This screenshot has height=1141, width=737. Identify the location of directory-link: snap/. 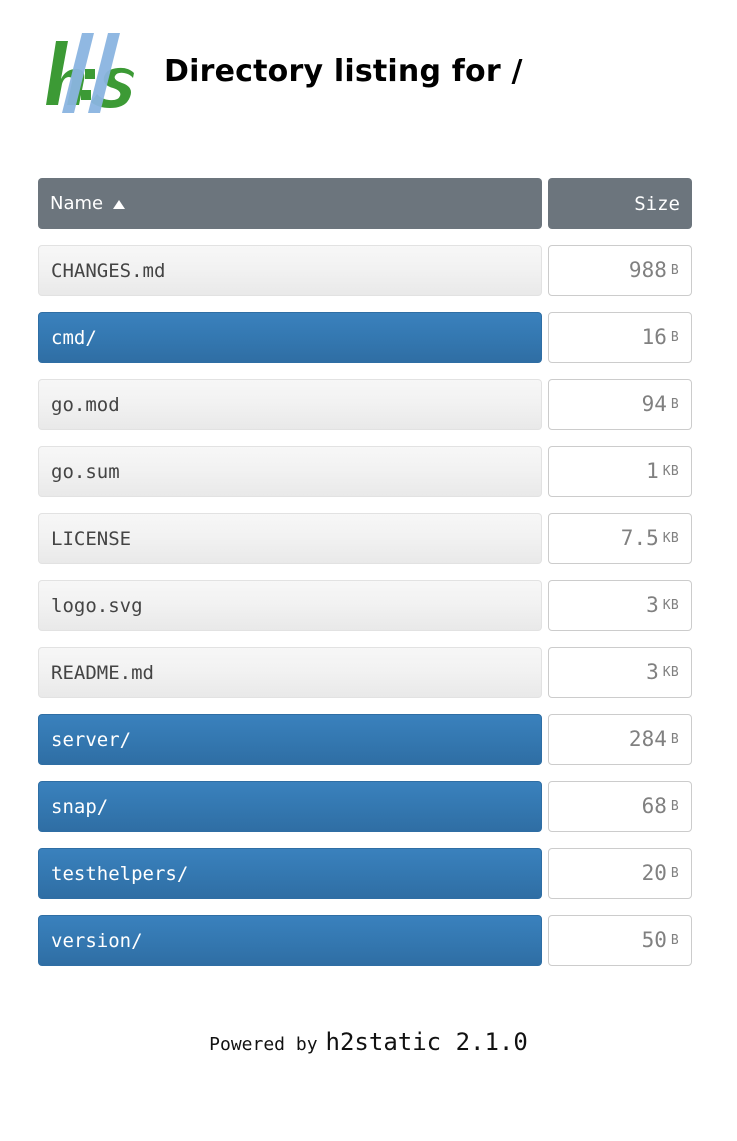
(290, 806).